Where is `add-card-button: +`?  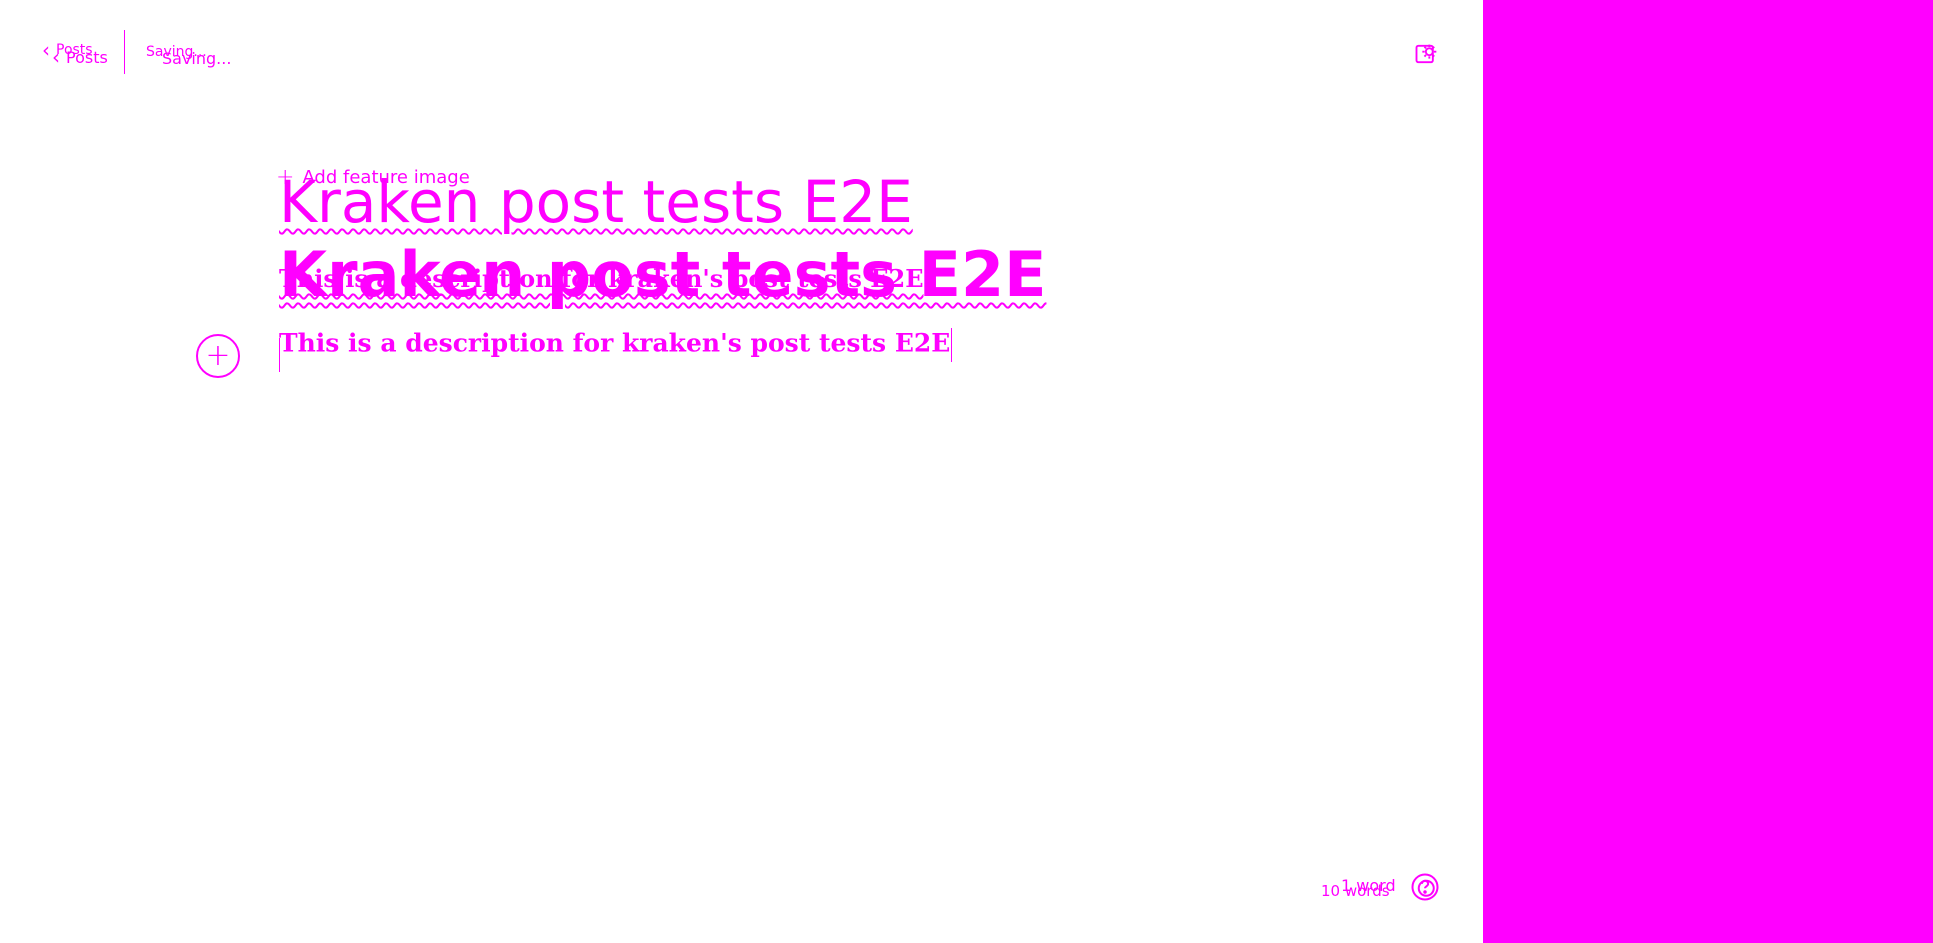 add-card-button: + is located at coordinates (218, 356).